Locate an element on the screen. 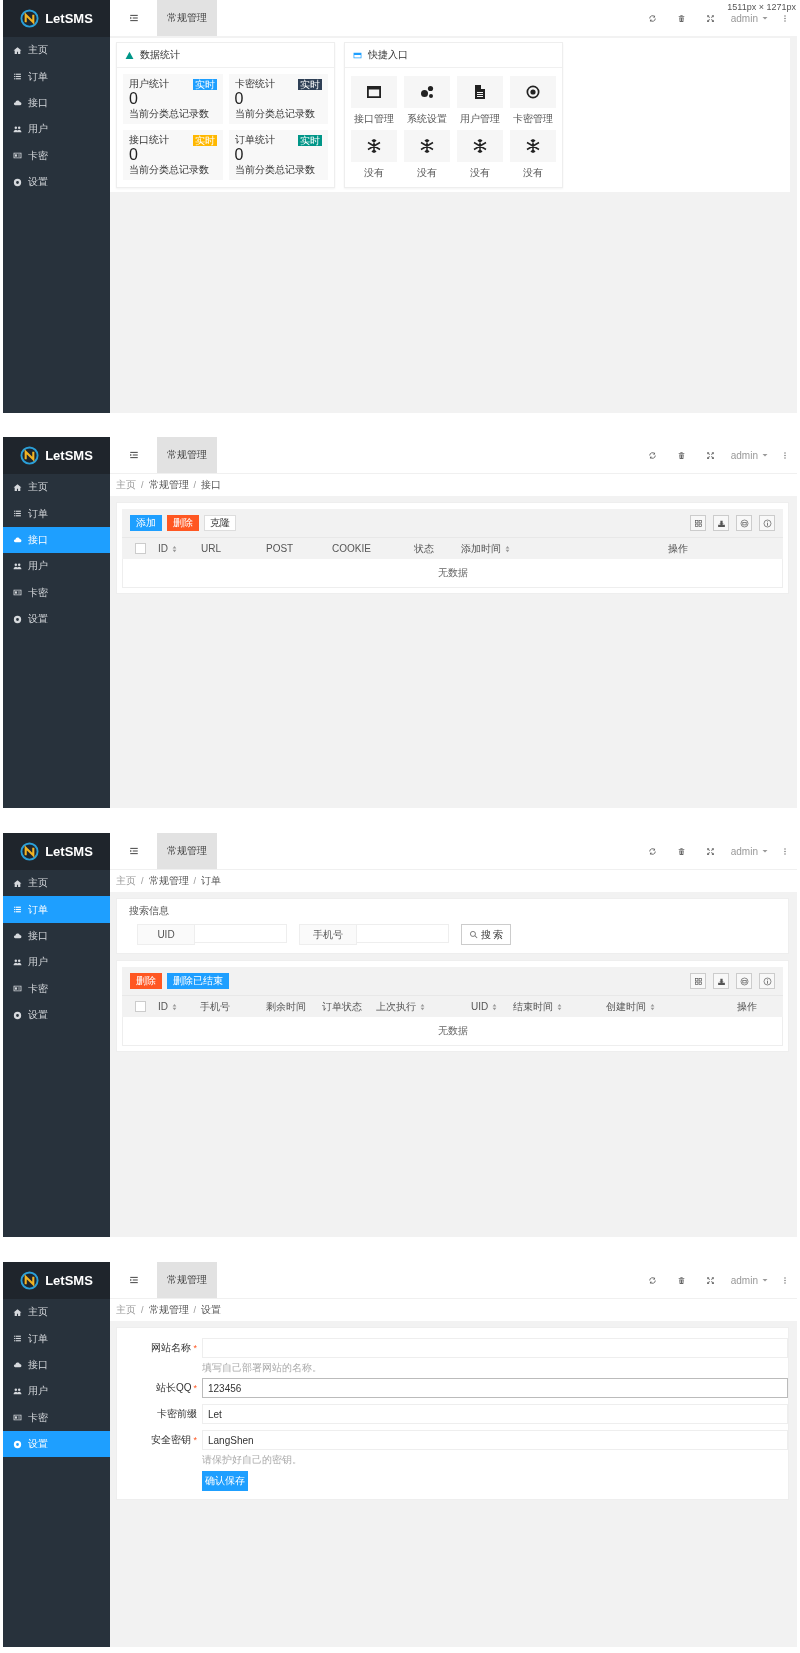 This screenshot has height=1653, width=800. shortcut-label: 没有 is located at coordinates (374, 173).